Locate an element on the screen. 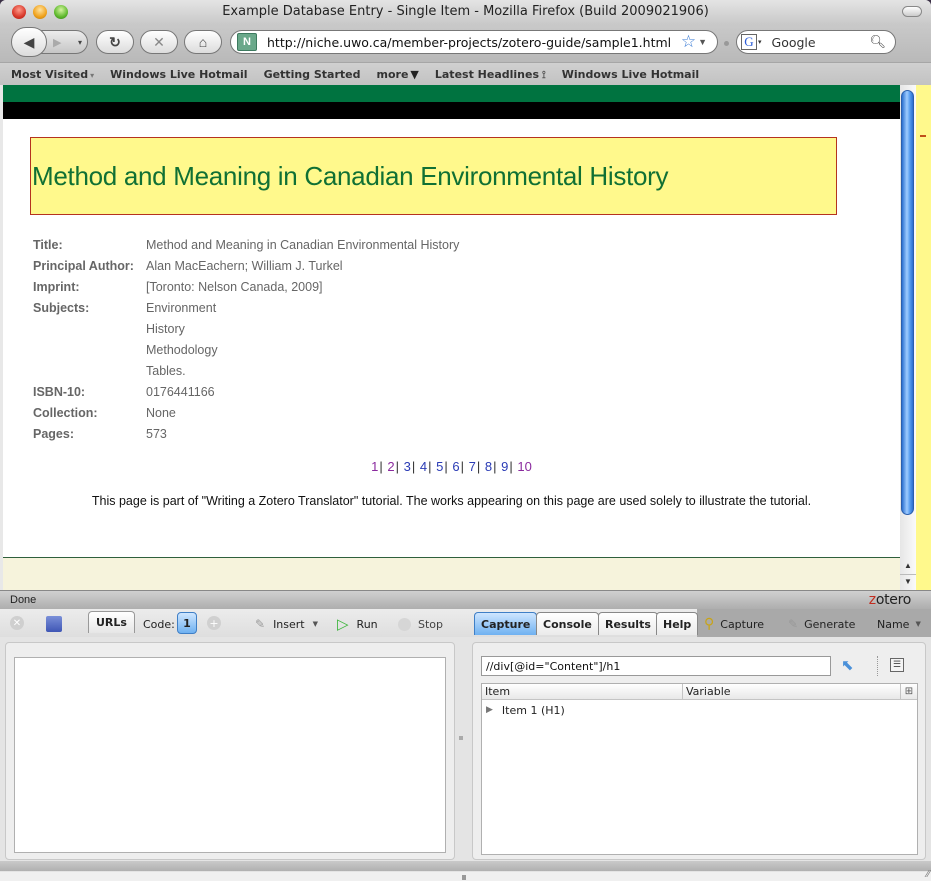  lower-frame is located at coordinates (451, 573).